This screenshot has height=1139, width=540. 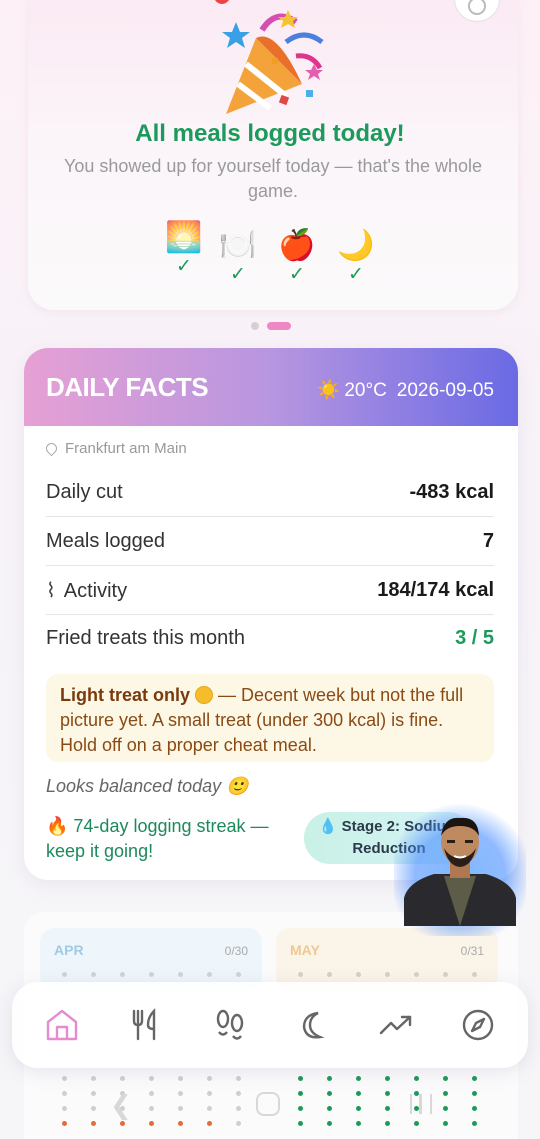 What do you see at coordinates (121, 1105) in the screenshot?
I see `system-back-button: ❮` at bounding box center [121, 1105].